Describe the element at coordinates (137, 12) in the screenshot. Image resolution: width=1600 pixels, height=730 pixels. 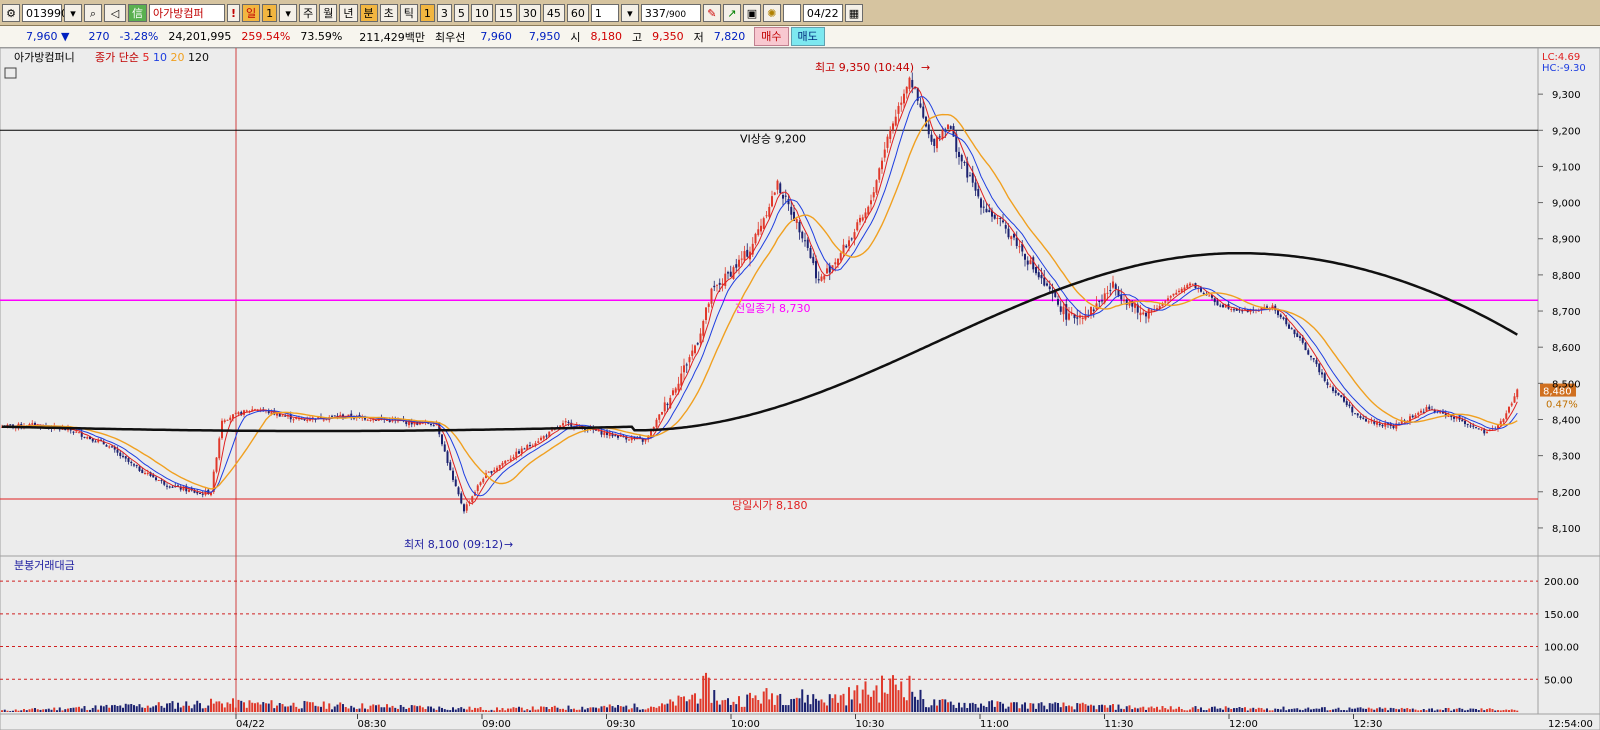
I see `chart-type-icon: 信` at that location.